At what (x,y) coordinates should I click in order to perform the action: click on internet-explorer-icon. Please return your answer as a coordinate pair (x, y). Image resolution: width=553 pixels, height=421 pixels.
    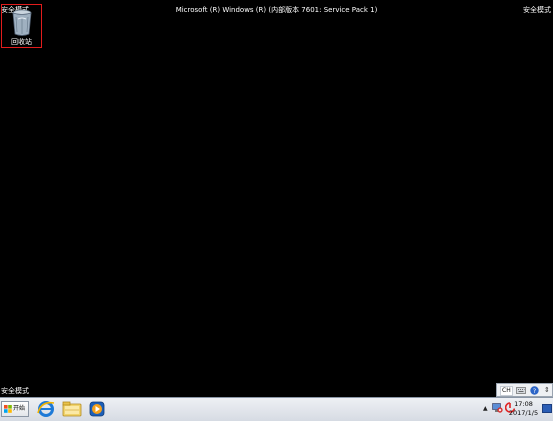
    Looking at the image, I should click on (46, 409).